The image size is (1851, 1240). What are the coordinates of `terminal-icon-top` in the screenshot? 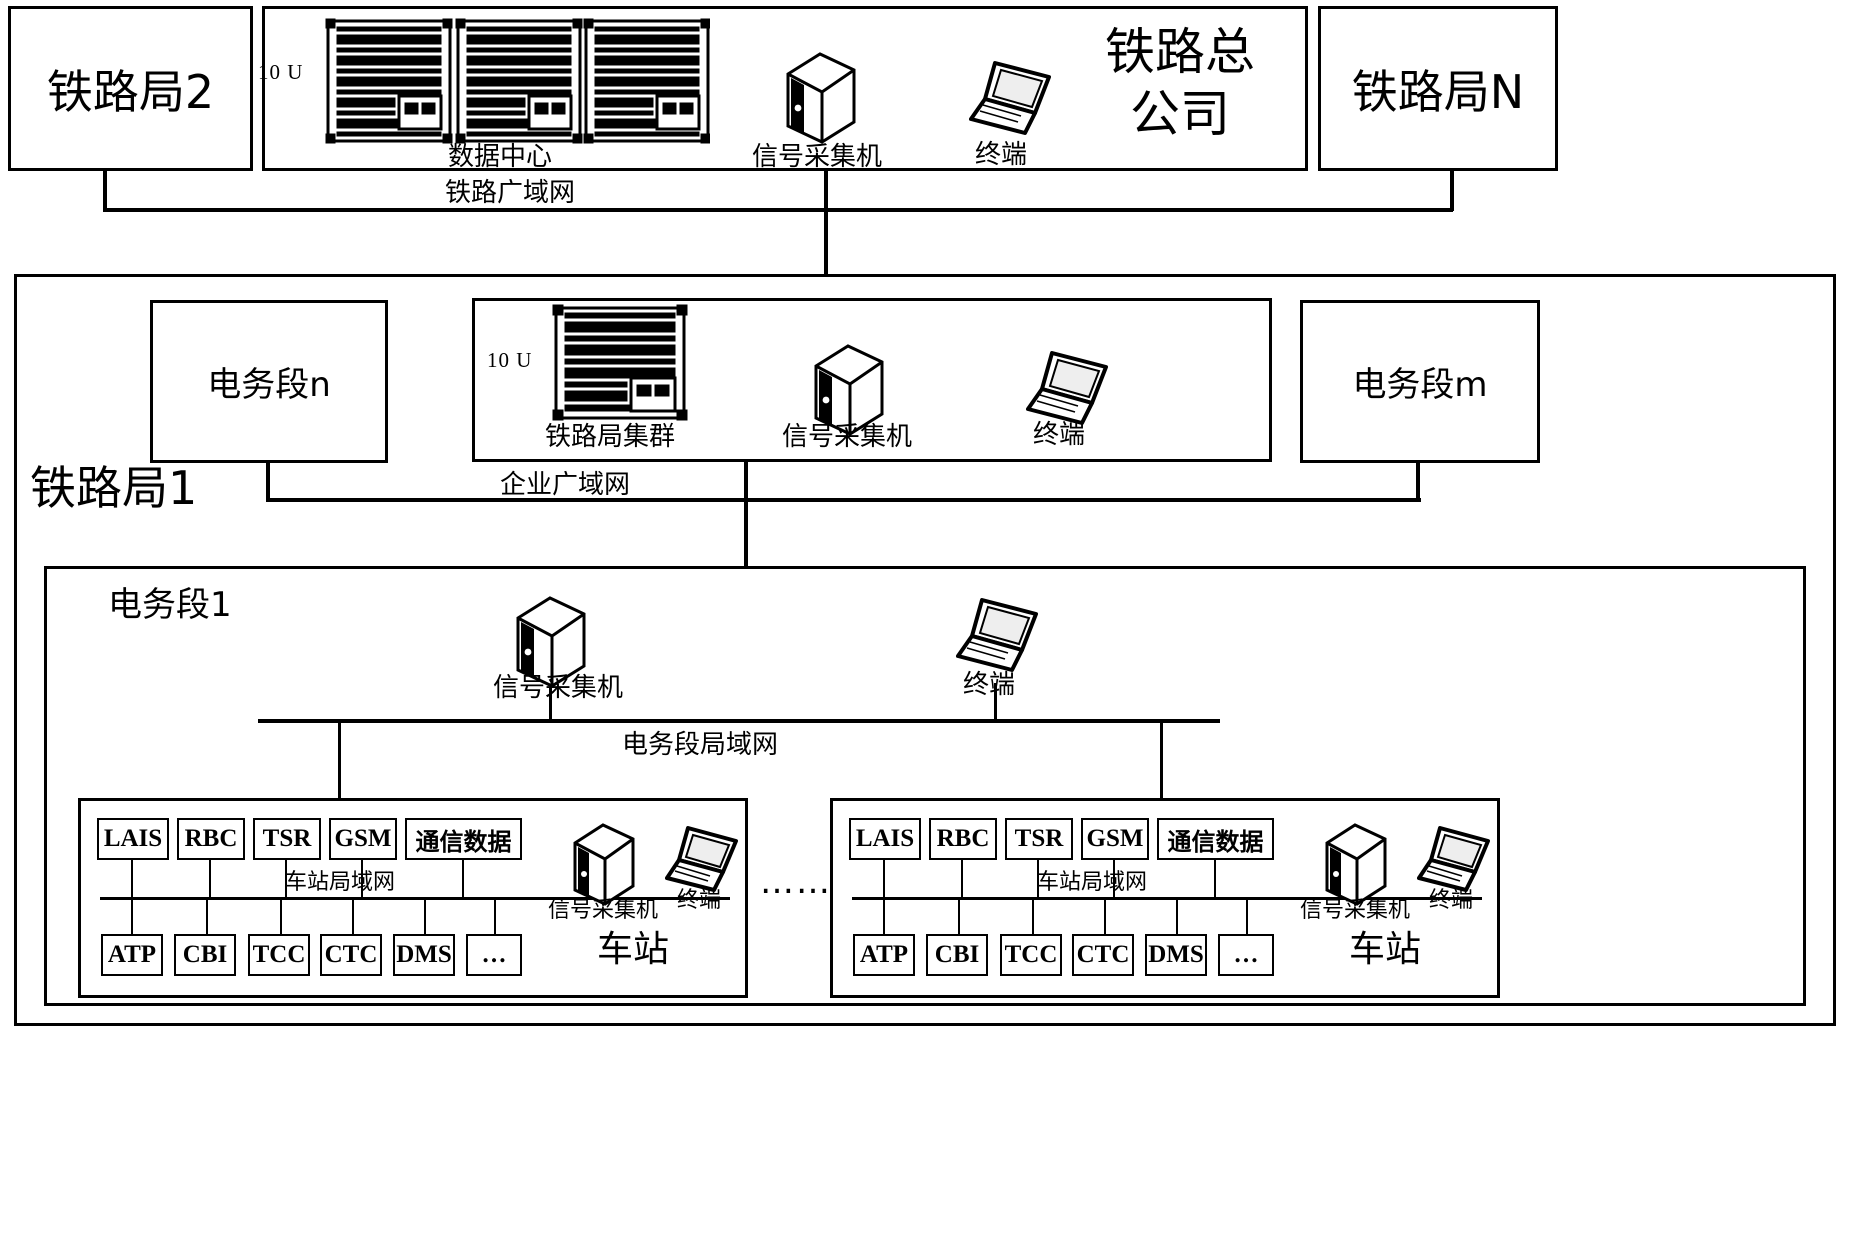 It's located at (1011, 100).